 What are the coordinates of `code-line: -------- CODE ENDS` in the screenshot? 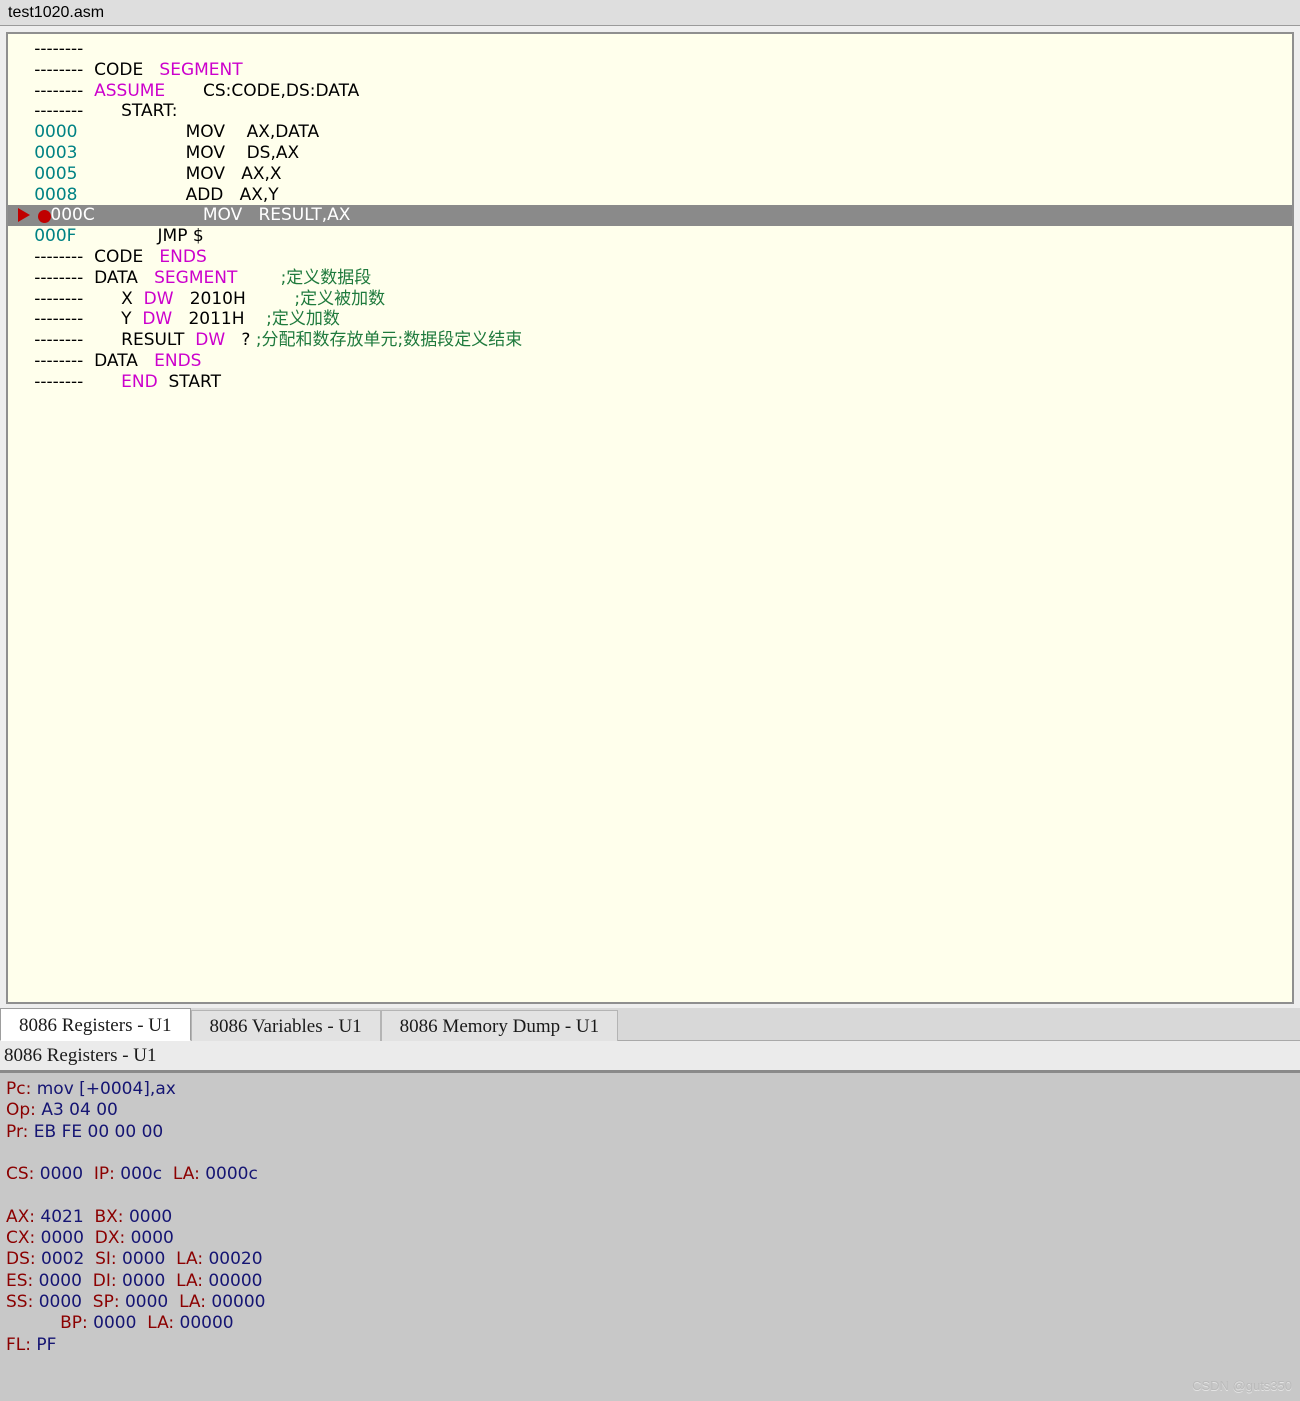 It's located at (650, 257).